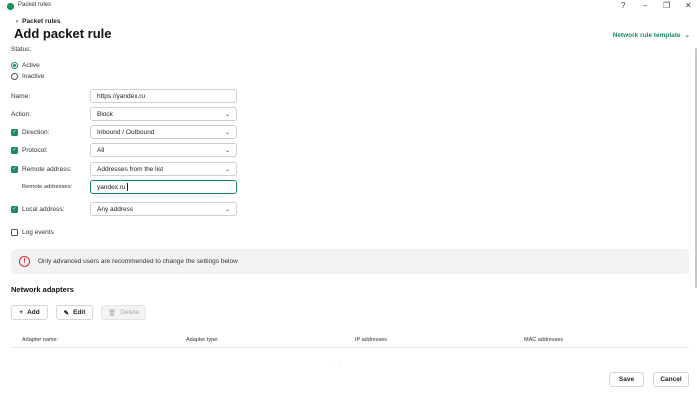  I want to click on local-address-checkbox: ✓, so click(14, 209).